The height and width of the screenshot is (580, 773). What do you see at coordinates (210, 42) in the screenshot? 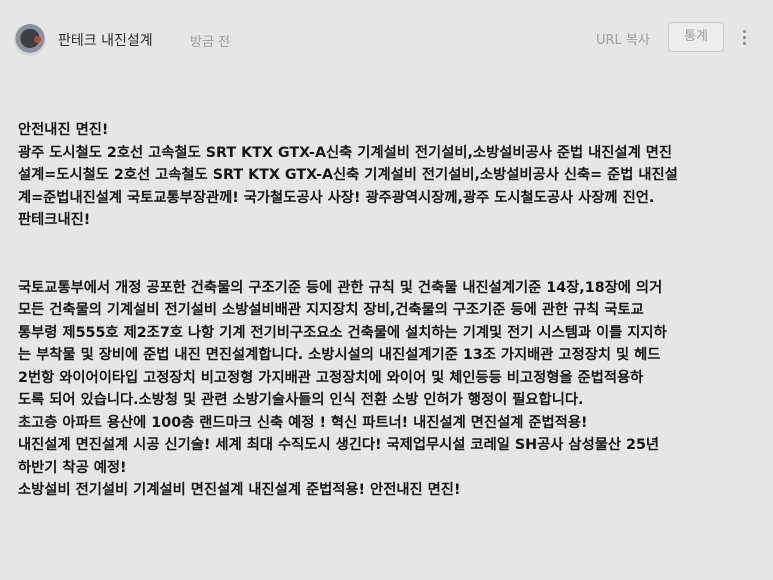
I see `post-time: 방금 전` at bounding box center [210, 42].